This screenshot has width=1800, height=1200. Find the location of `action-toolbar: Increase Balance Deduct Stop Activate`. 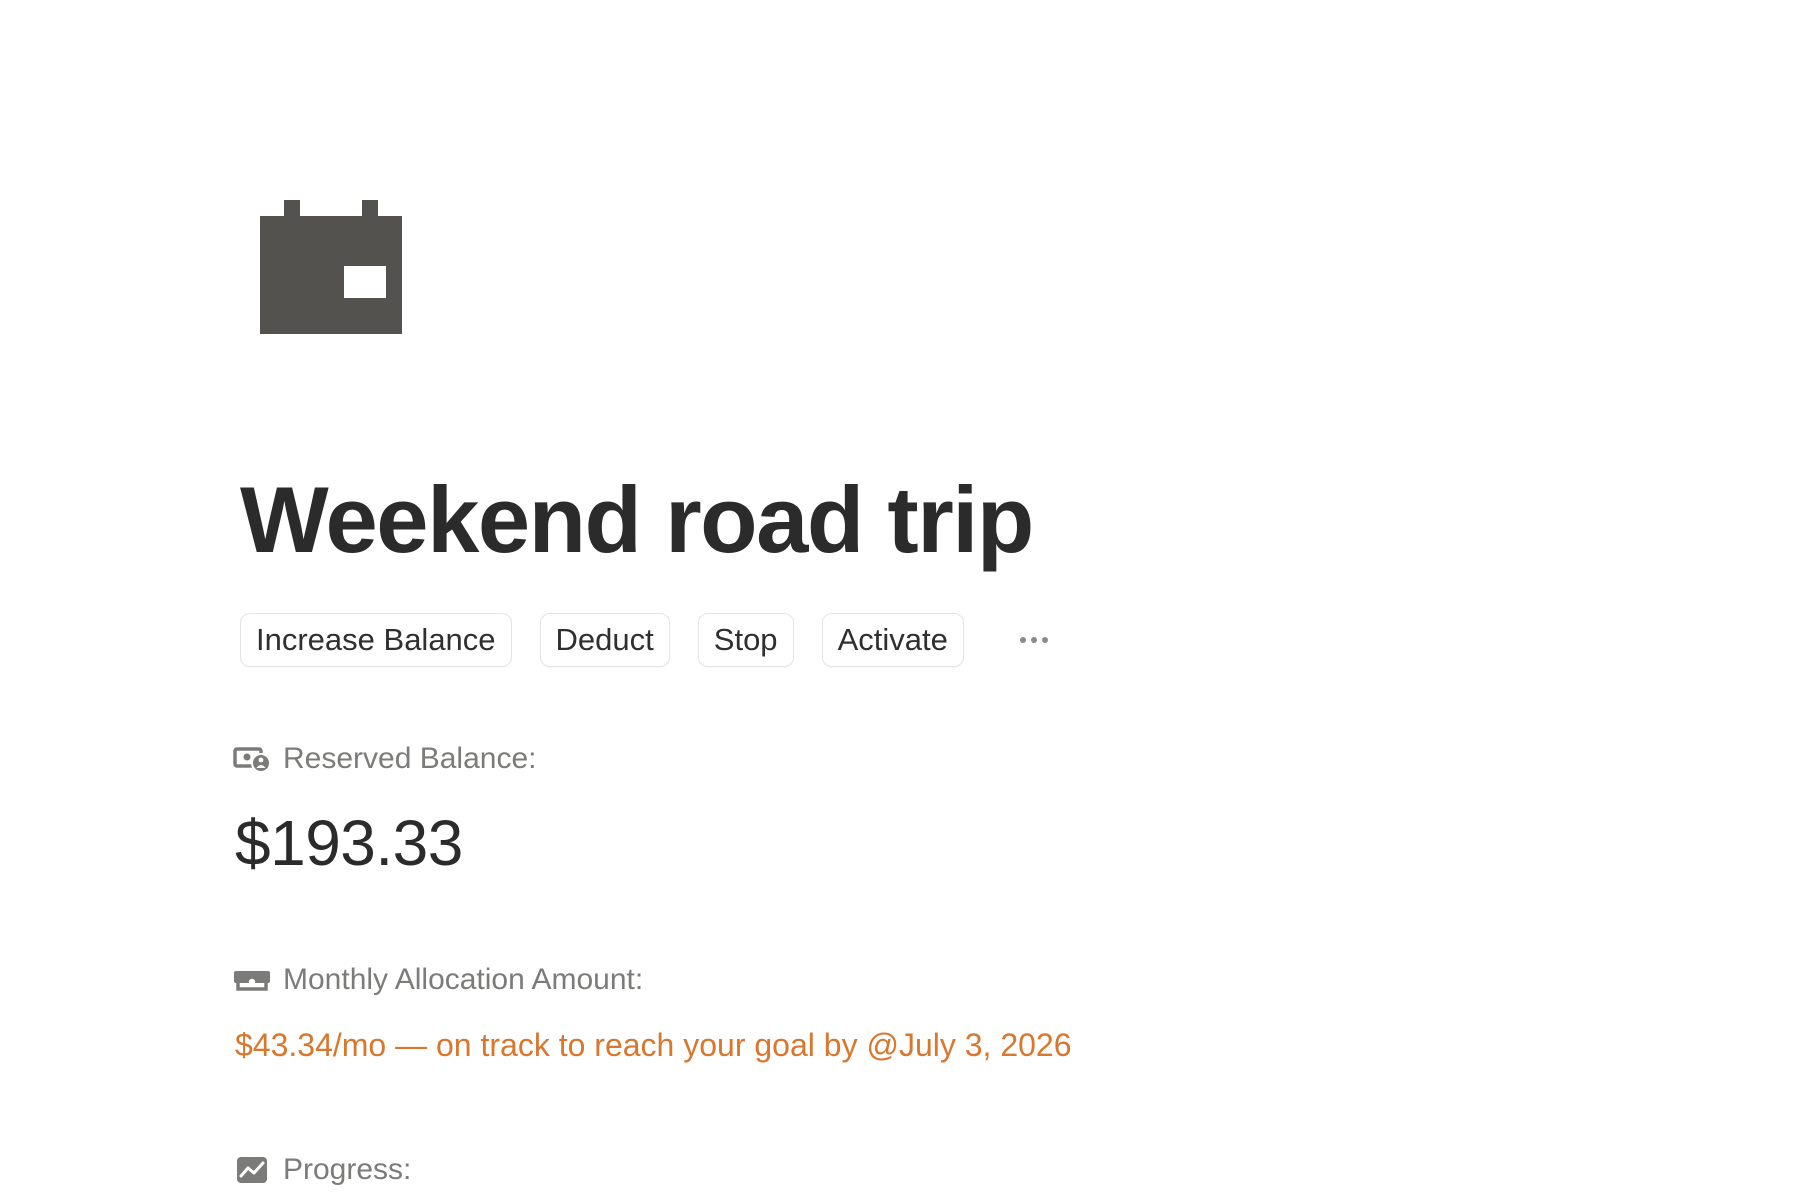

action-toolbar: Increase Balance Deduct Stop Activate is located at coordinates (647, 640).